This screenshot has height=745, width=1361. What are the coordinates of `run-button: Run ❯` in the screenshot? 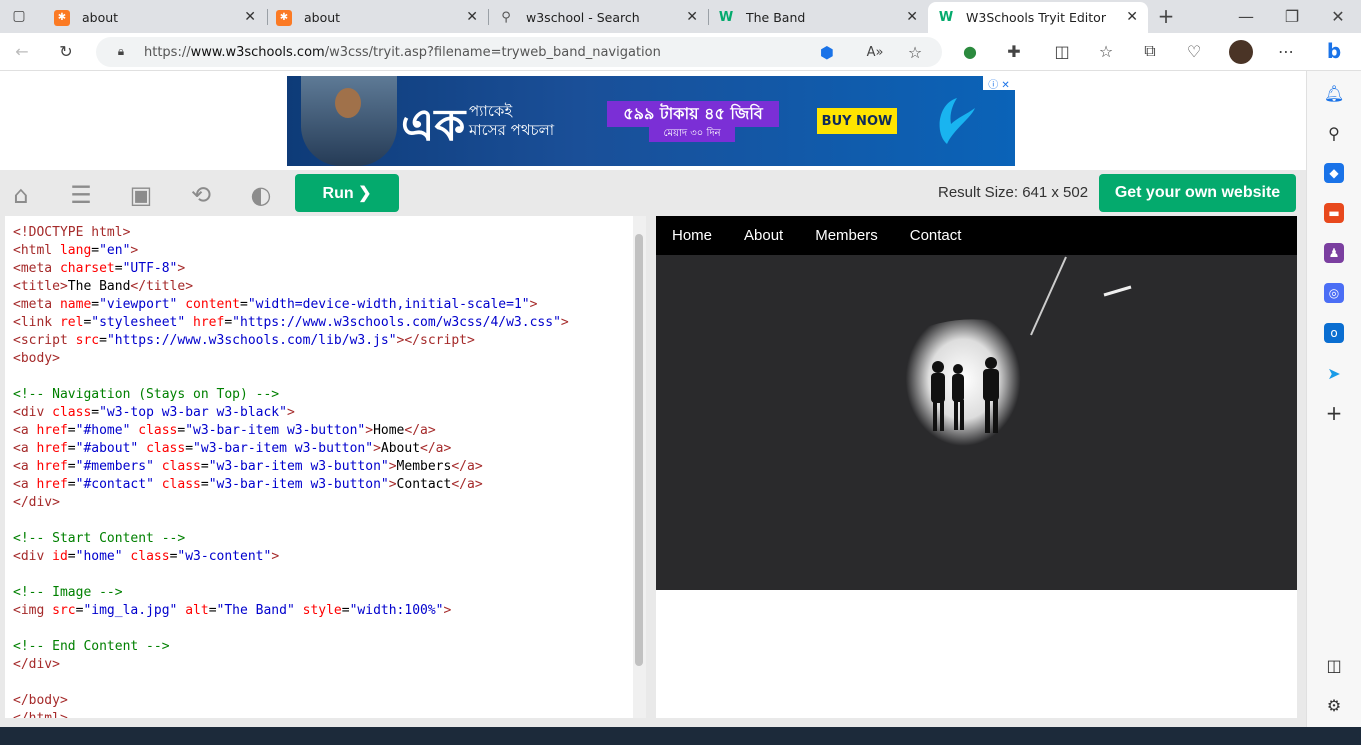 It's located at (347, 193).